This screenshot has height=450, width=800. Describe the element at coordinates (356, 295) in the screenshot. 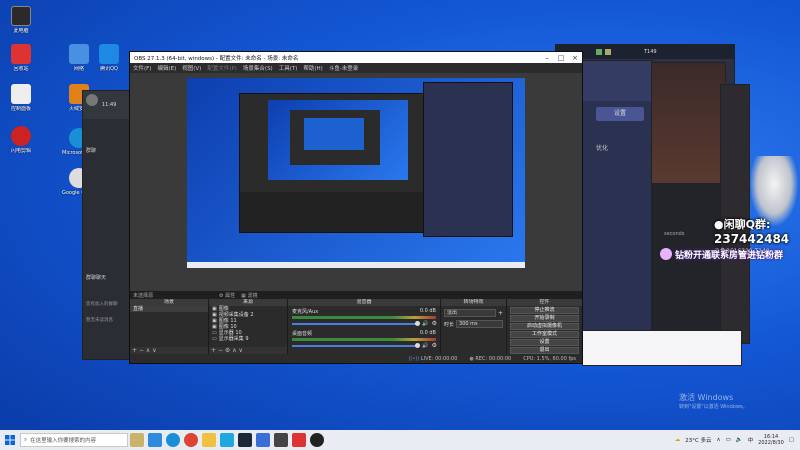

I see `obs-scene-bar: 未选择源 ⚙ 属性 ▦ 滤镜` at that location.